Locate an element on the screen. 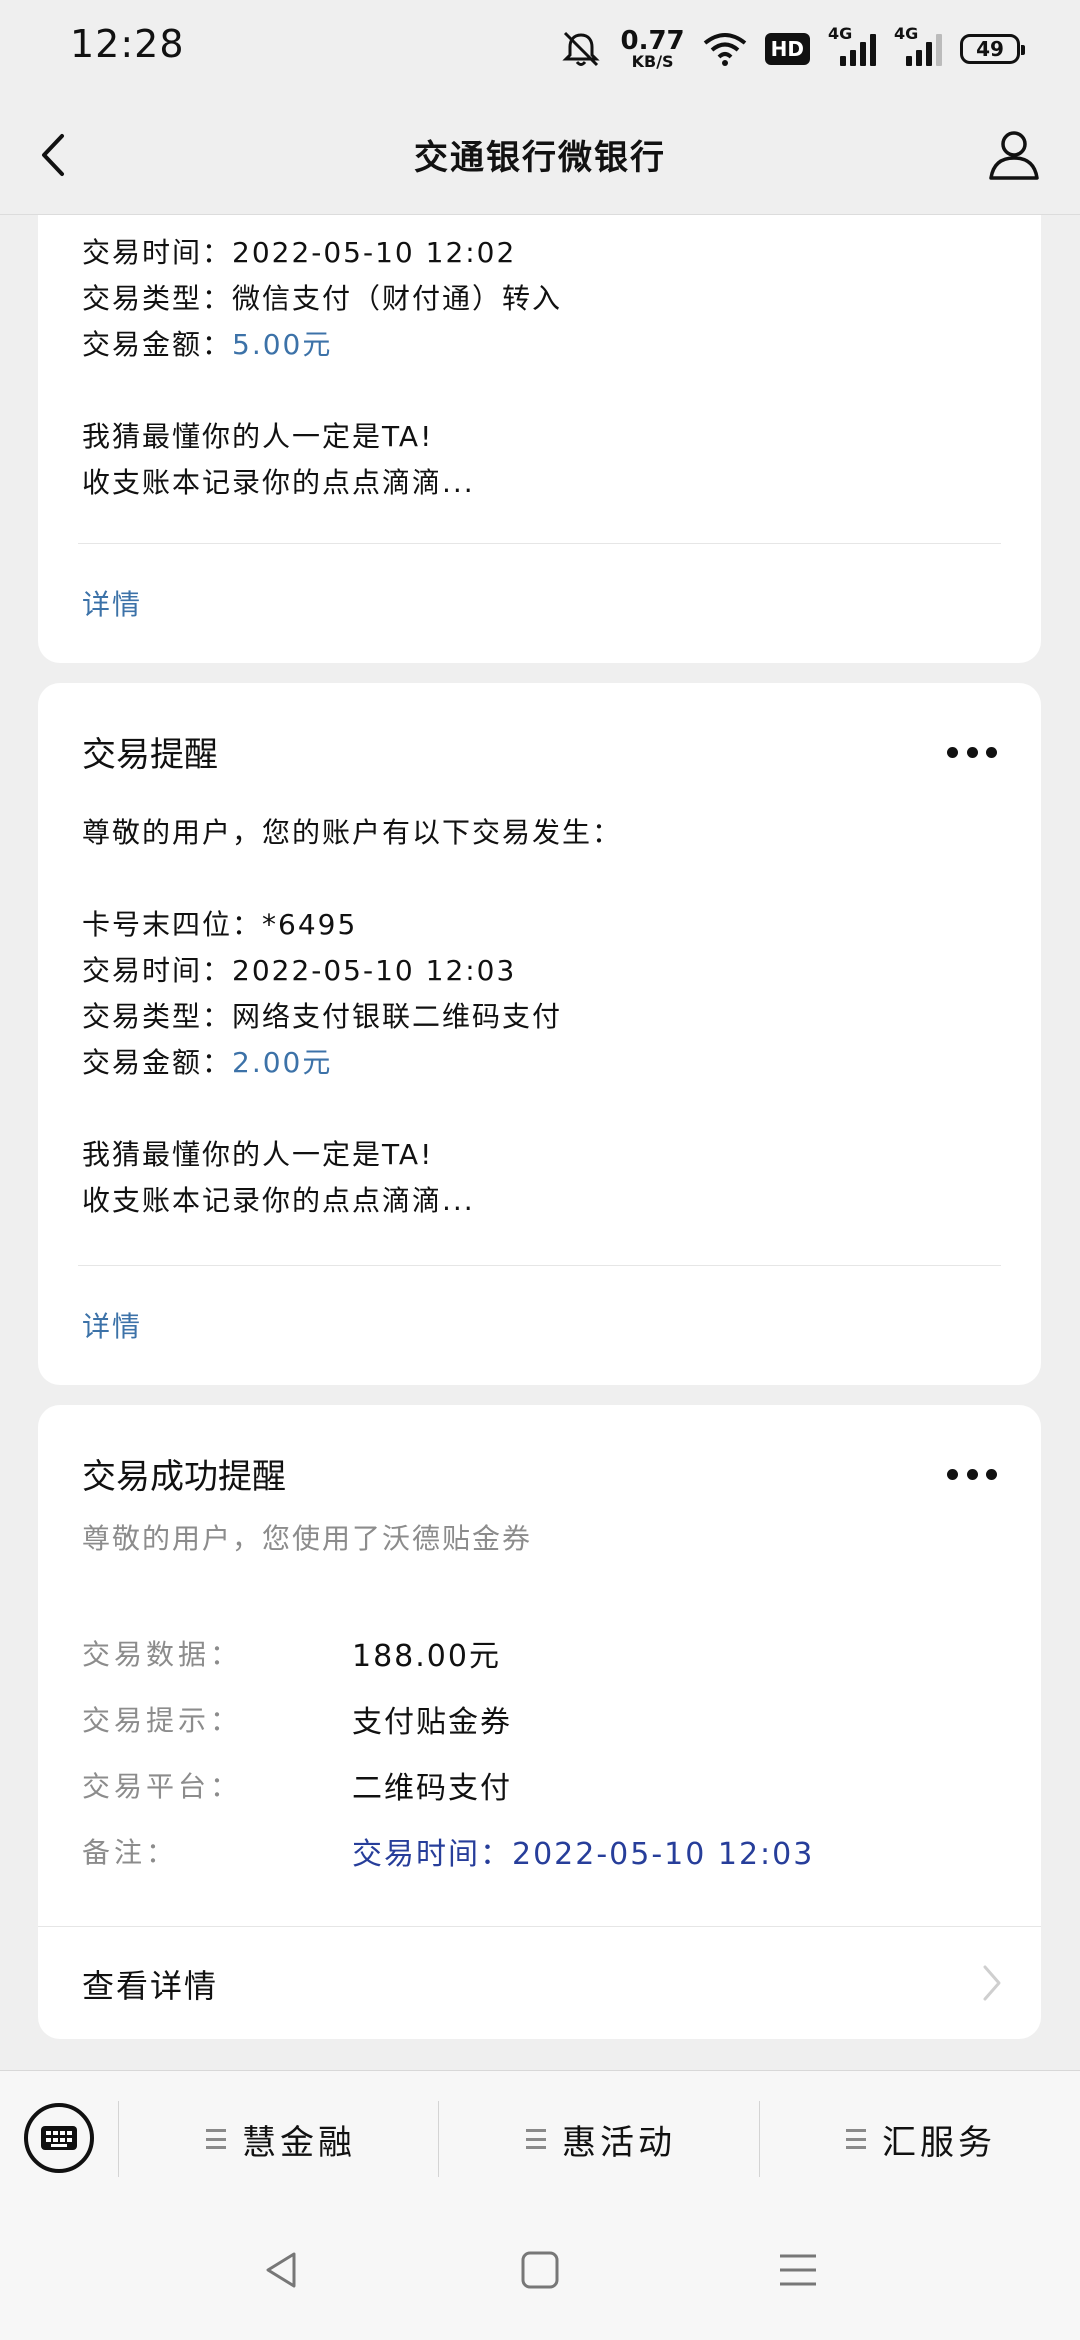 The height and width of the screenshot is (2340, 1080). menu-activities: 惠活动 is located at coordinates (601, 2139).